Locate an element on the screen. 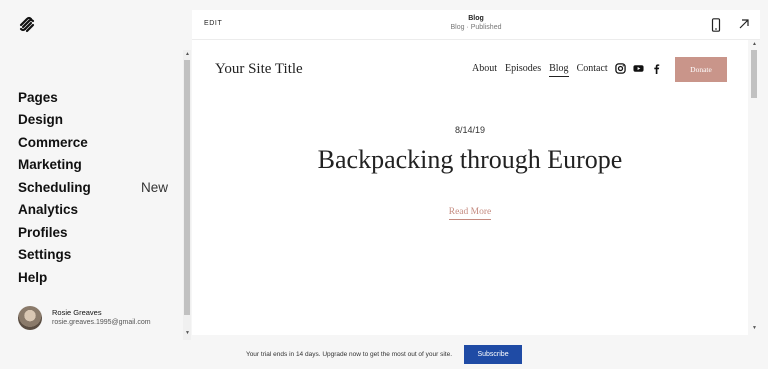 The height and width of the screenshot is (369, 768). avatar is located at coordinates (30, 318).